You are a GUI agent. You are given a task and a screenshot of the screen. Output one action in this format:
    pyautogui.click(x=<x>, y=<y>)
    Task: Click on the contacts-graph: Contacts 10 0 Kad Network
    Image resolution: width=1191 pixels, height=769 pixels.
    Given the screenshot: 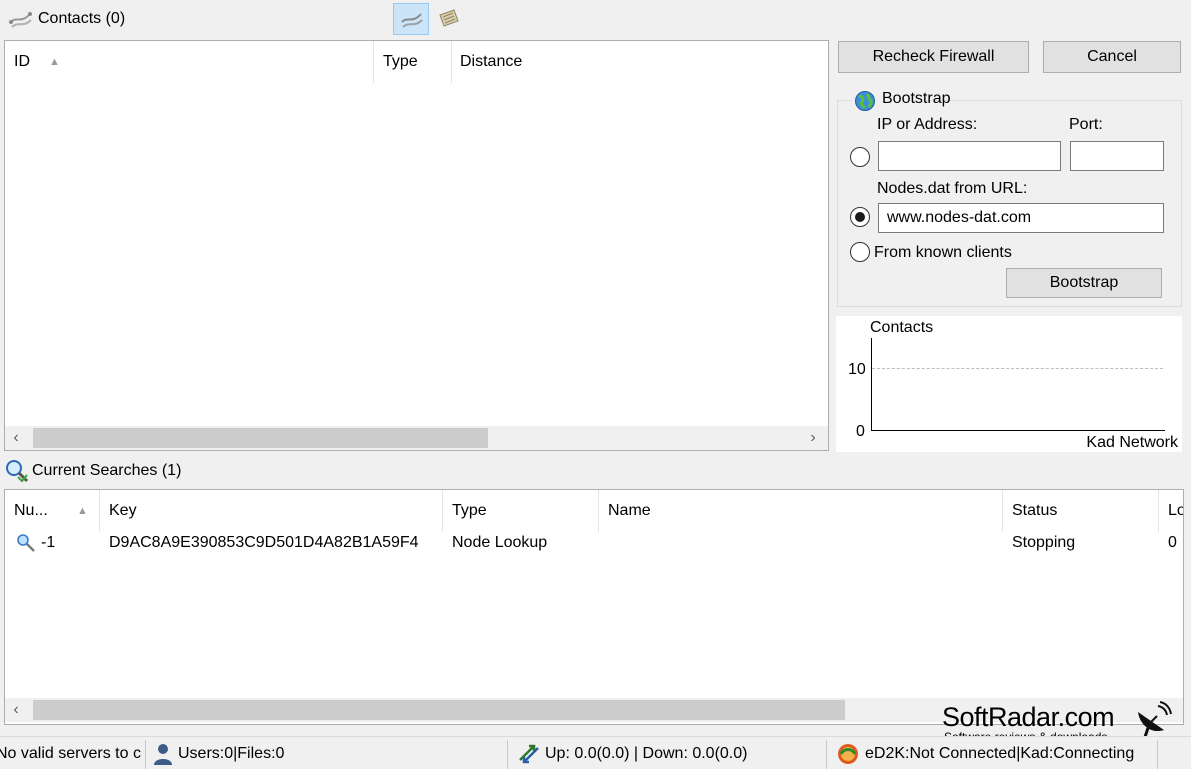 What is the action you would take?
    pyautogui.click(x=1009, y=384)
    